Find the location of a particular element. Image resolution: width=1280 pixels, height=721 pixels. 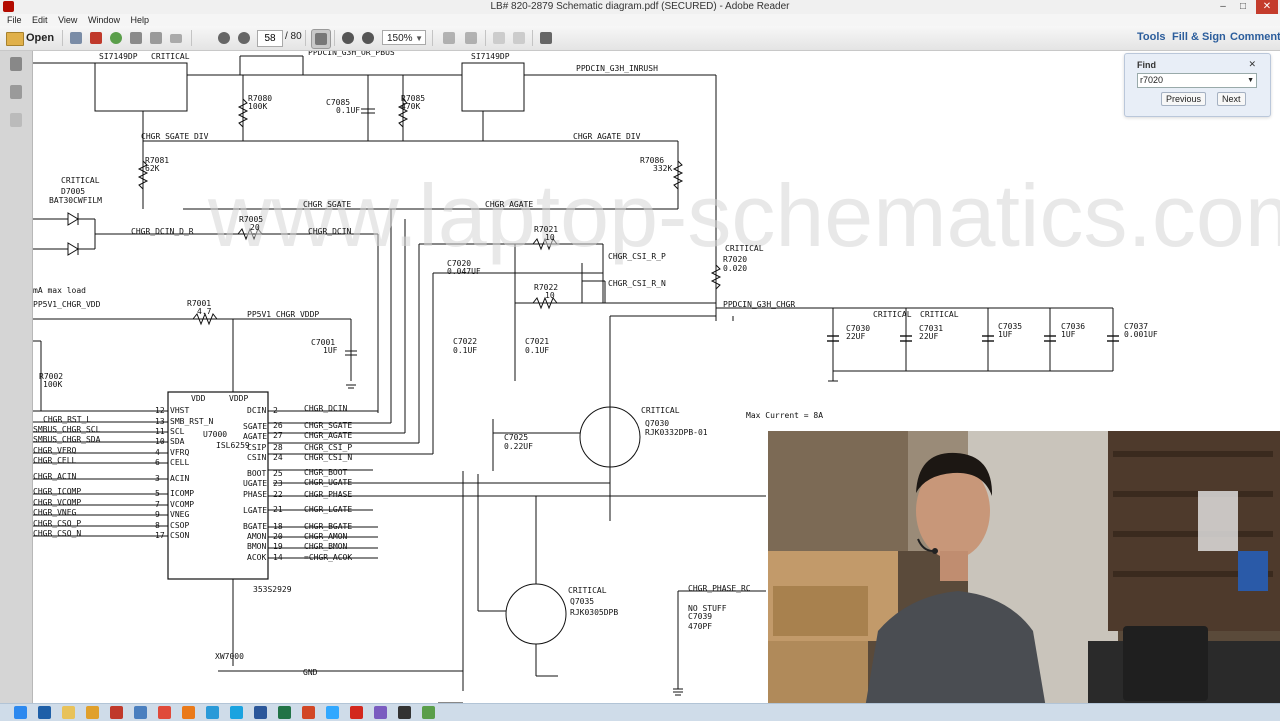

component-label: 10 is located at coordinates (550, 295).